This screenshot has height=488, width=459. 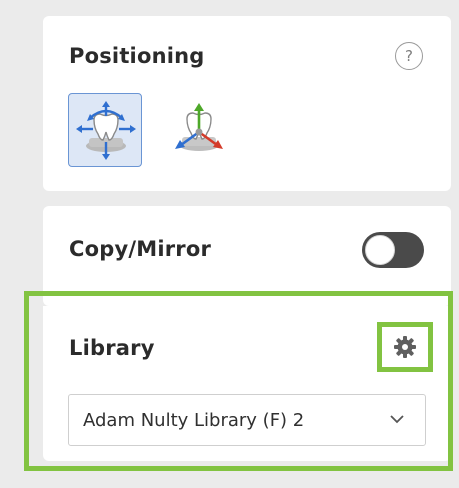 What do you see at coordinates (137, 56) in the screenshot?
I see `positioning-title: Positioning` at bounding box center [137, 56].